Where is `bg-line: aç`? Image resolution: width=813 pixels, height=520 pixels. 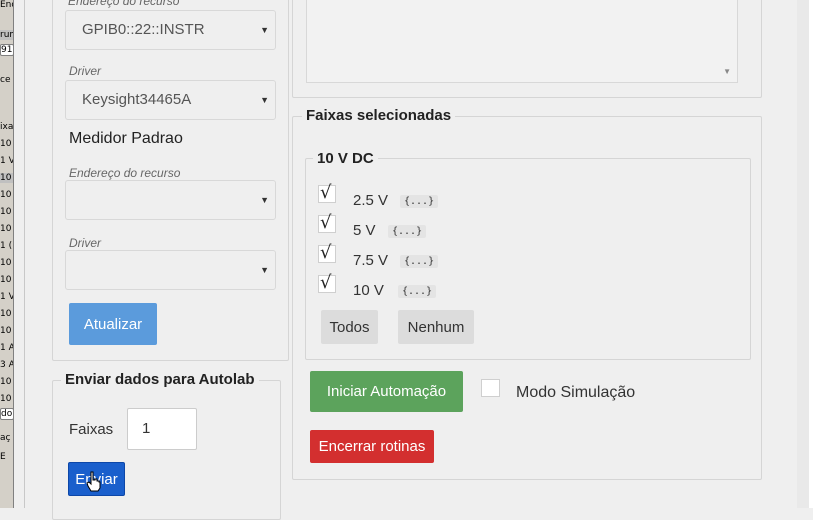
bg-line: aç is located at coordinates (5, 438).